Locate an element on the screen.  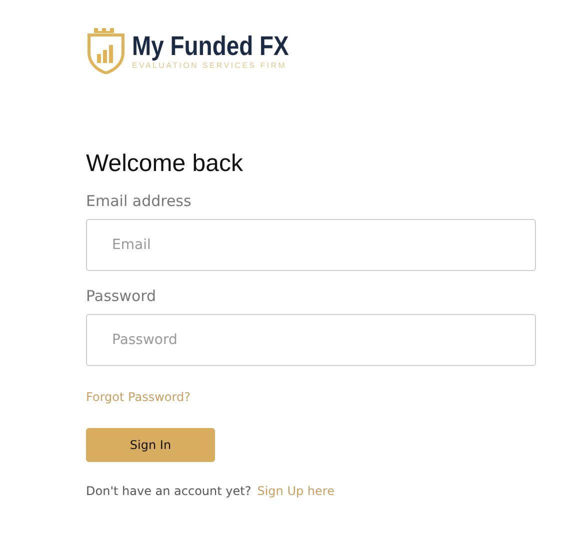
field-label: Password is located at coordinates (122, 296).